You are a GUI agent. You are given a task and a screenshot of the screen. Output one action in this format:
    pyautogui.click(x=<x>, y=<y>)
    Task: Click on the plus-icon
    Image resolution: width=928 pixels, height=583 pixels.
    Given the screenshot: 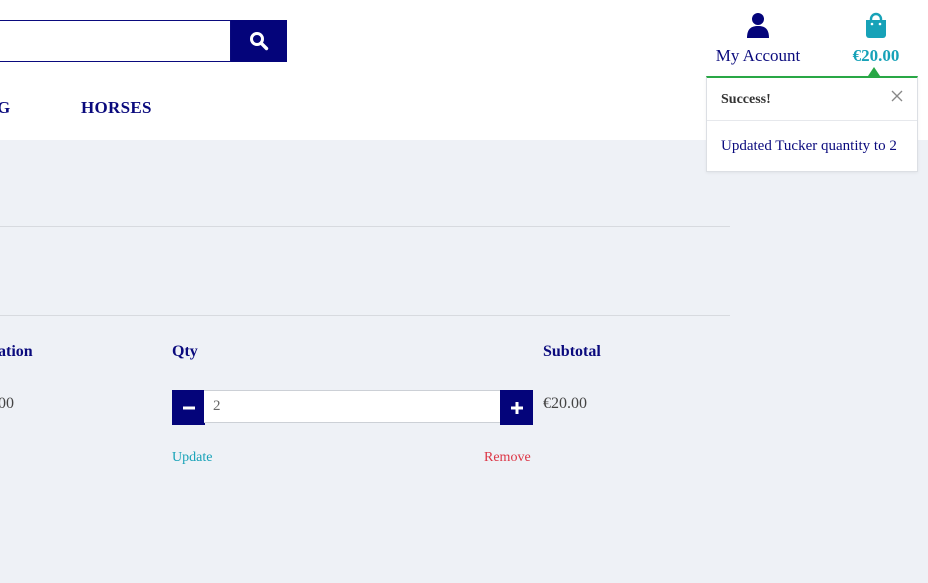 What is the action you would take?
    pyautogui.click(x=516, y=407)
    